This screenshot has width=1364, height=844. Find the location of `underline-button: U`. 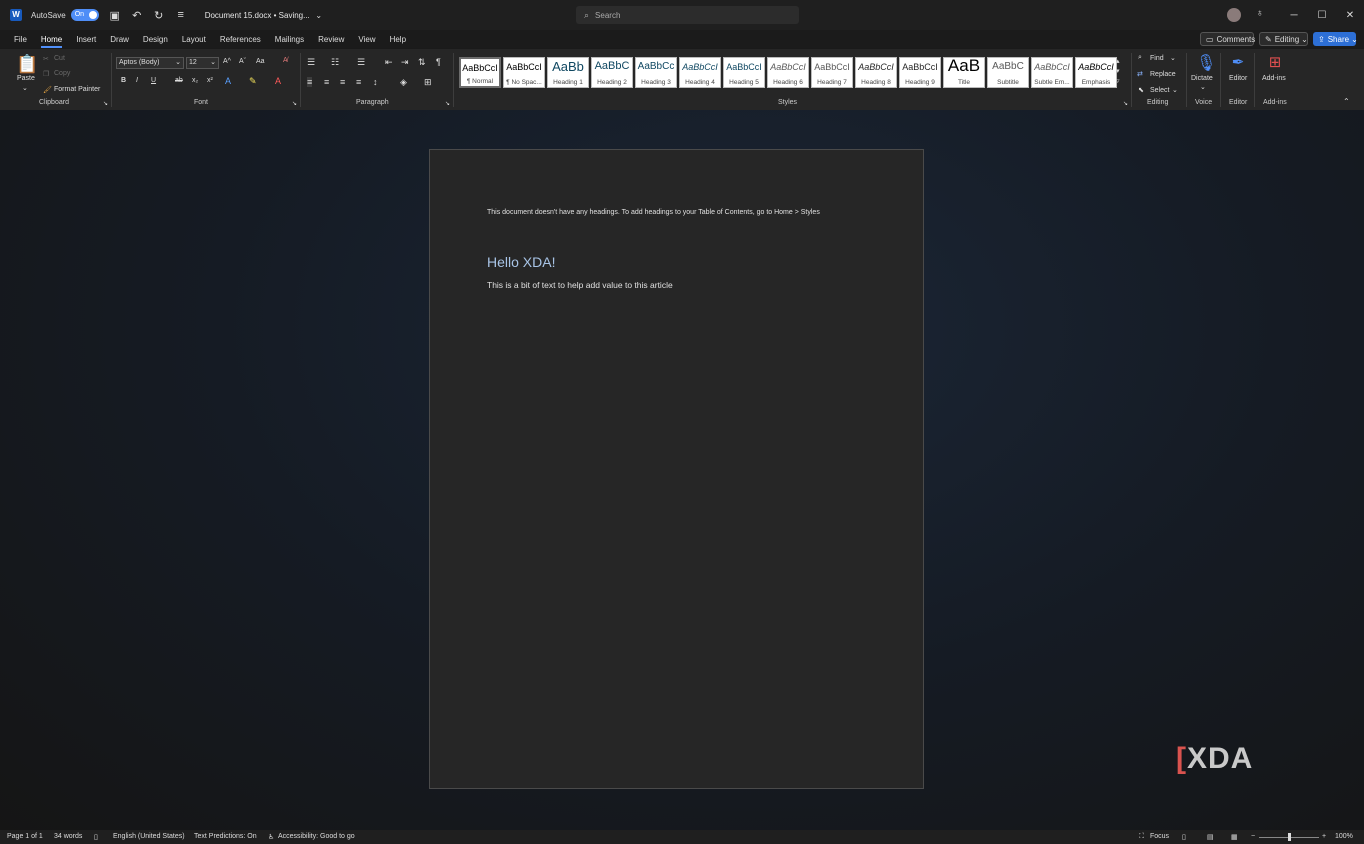

underline-button: U is located at coordinates (153, 80).